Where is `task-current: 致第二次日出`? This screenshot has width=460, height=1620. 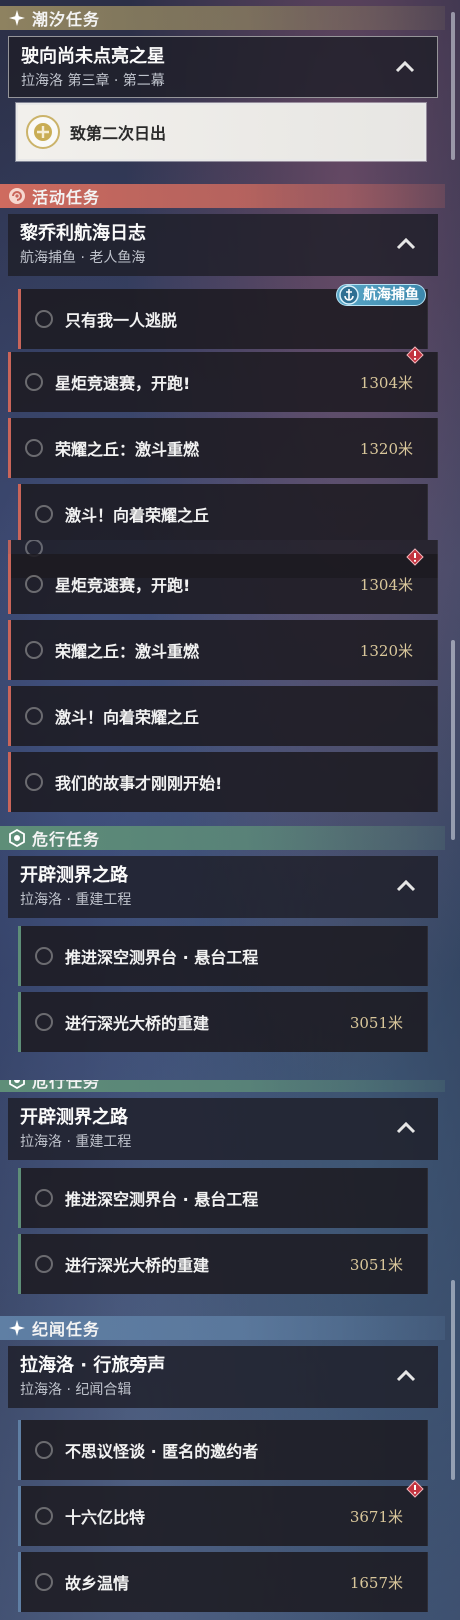
task-current: 致第二次日出 is located at coordinates (221, 132).